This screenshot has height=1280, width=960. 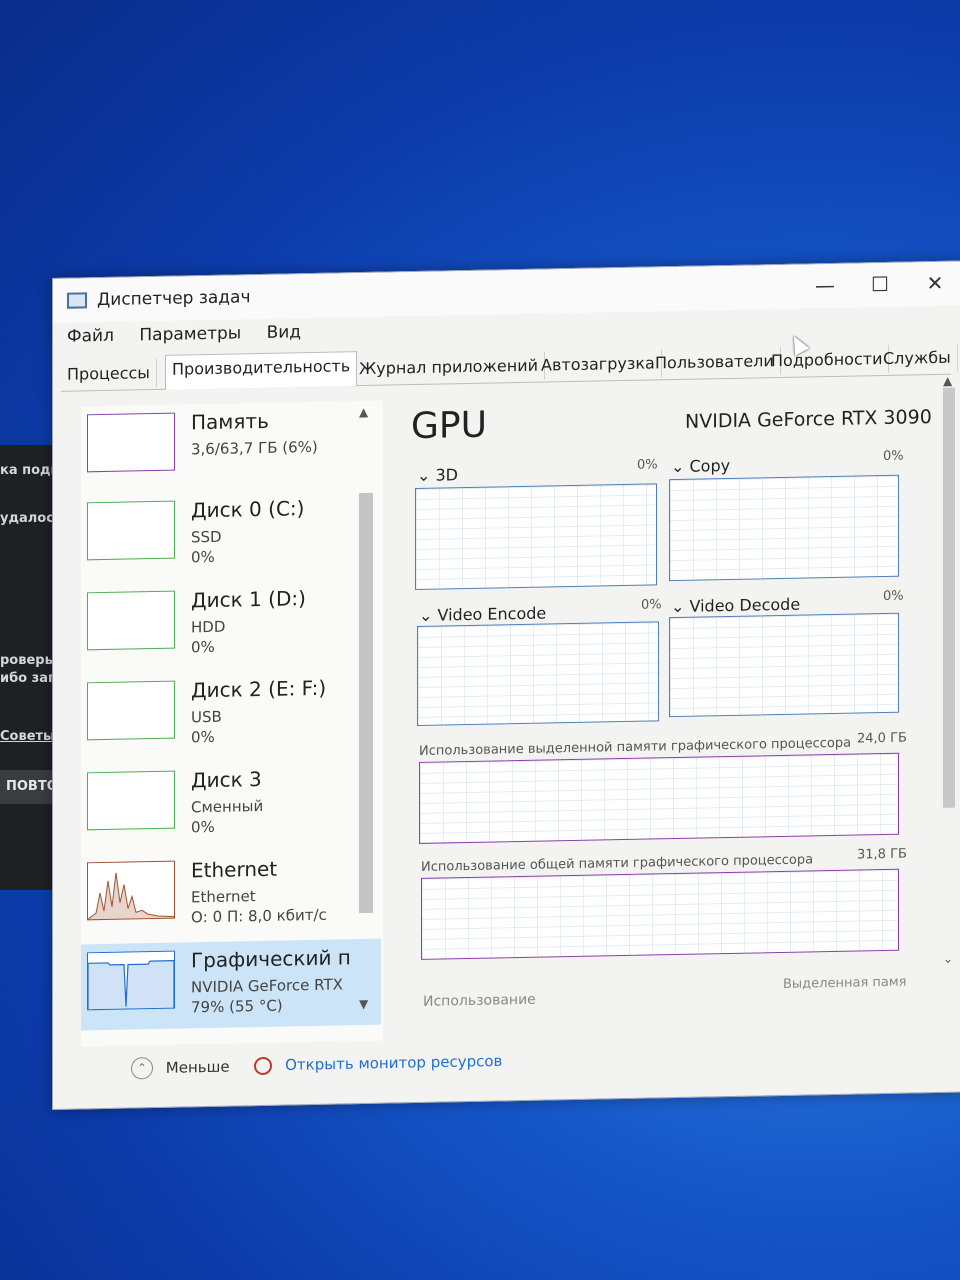 What do you see at coordinates (784, 528) in the screenshot?
I see `engine-copy-graph` at bounding box center [784, 528].